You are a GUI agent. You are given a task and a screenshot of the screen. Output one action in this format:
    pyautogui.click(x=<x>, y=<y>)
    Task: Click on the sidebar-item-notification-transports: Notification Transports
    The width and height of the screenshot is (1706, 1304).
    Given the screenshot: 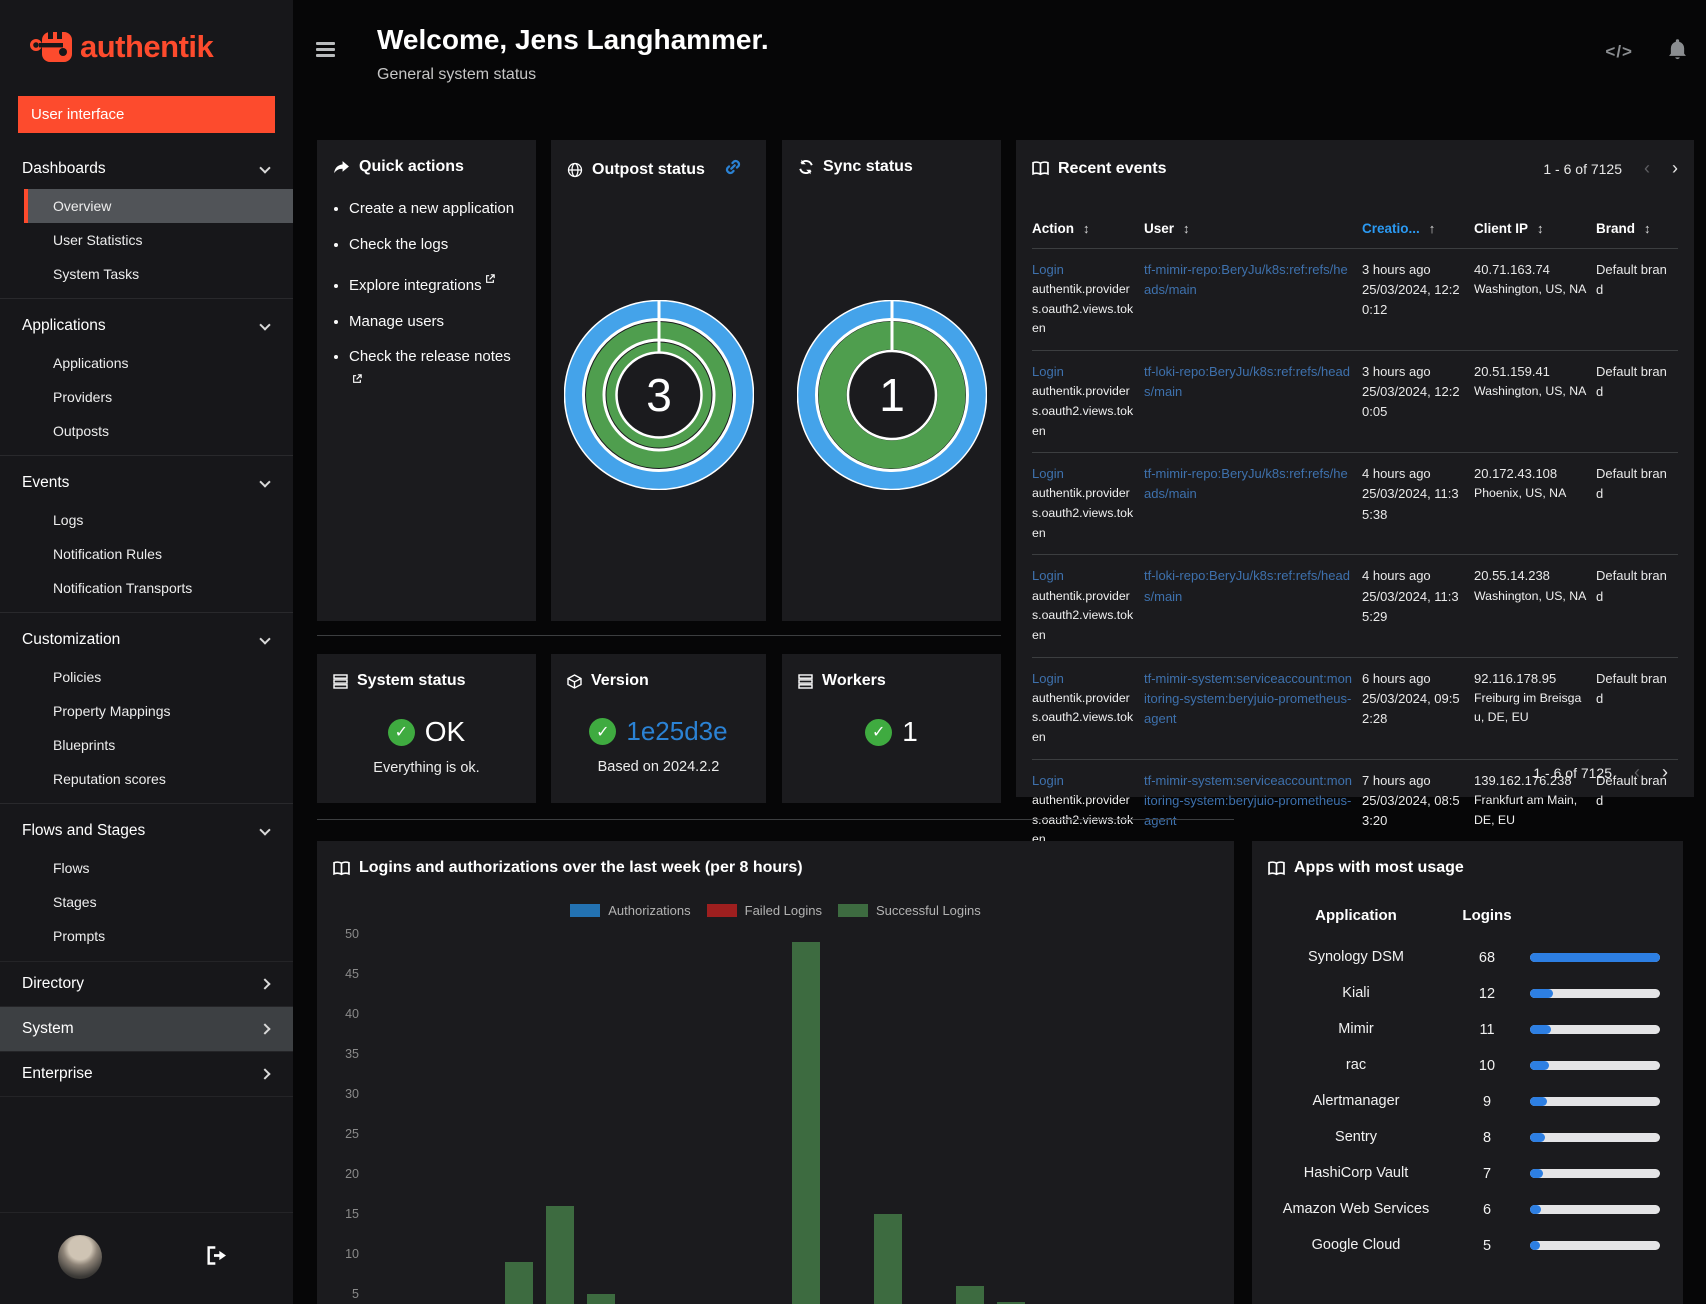 What is the action you would take?
    pyautogui.click(x=146, y=588)
    